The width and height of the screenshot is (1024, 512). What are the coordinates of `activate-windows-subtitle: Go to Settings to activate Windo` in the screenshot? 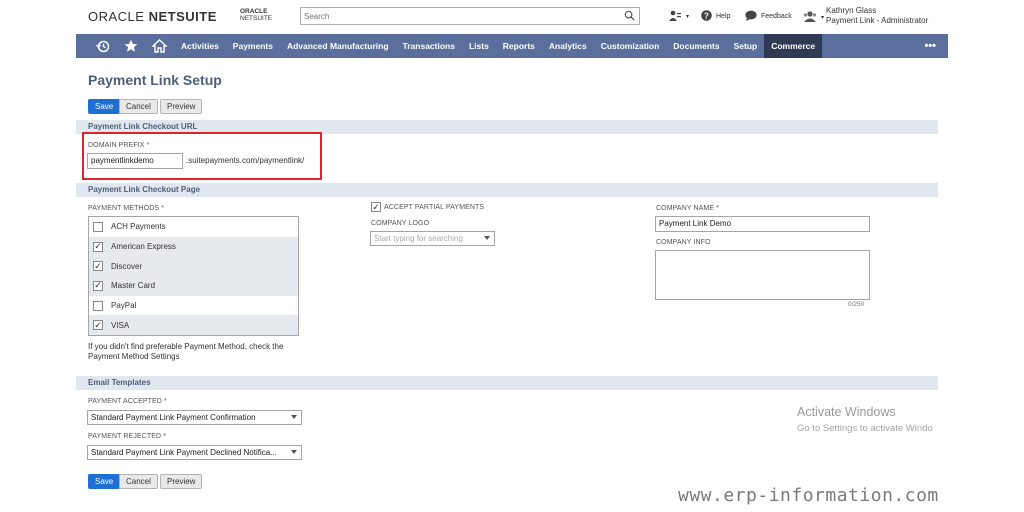 It's located at (865, 428).